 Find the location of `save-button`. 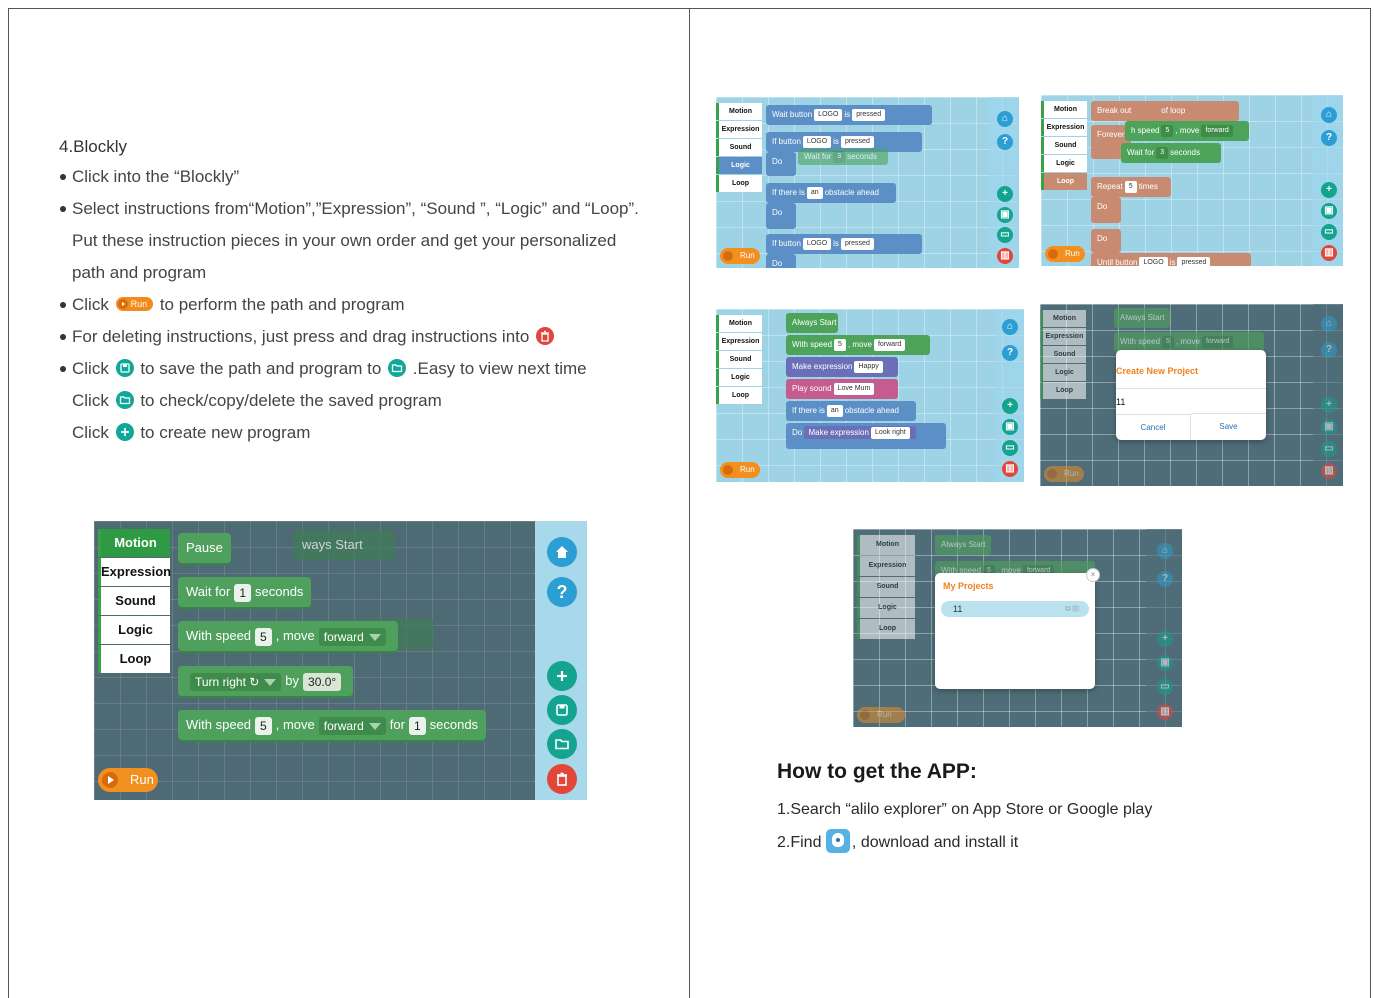

save-button is located at coordinates (562, 710).